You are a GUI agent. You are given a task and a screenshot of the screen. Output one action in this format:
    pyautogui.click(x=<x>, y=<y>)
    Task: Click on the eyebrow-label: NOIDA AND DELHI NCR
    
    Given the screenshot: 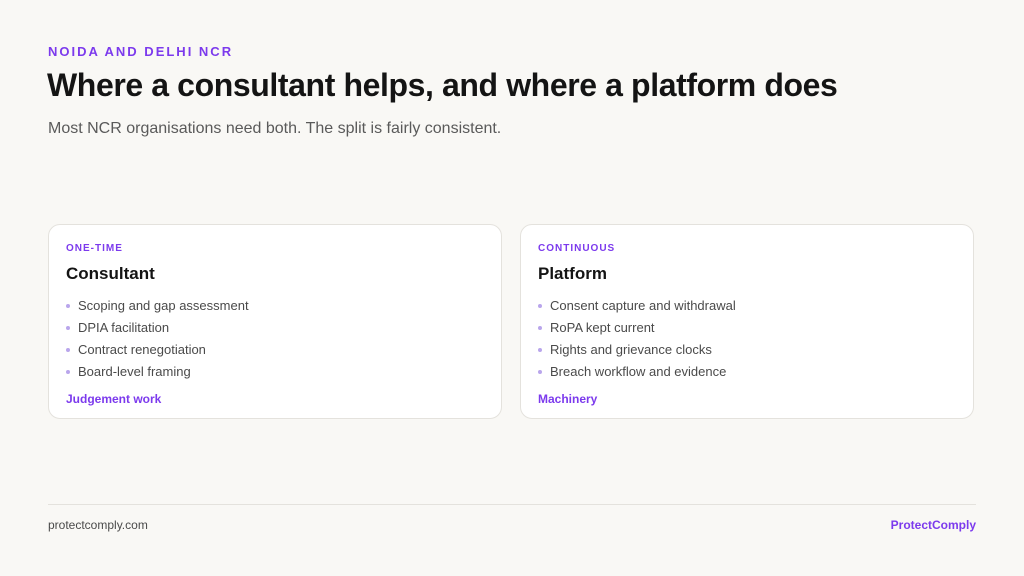 What is the action you would take?
    pyautogui.click(x=141, y=51)
    